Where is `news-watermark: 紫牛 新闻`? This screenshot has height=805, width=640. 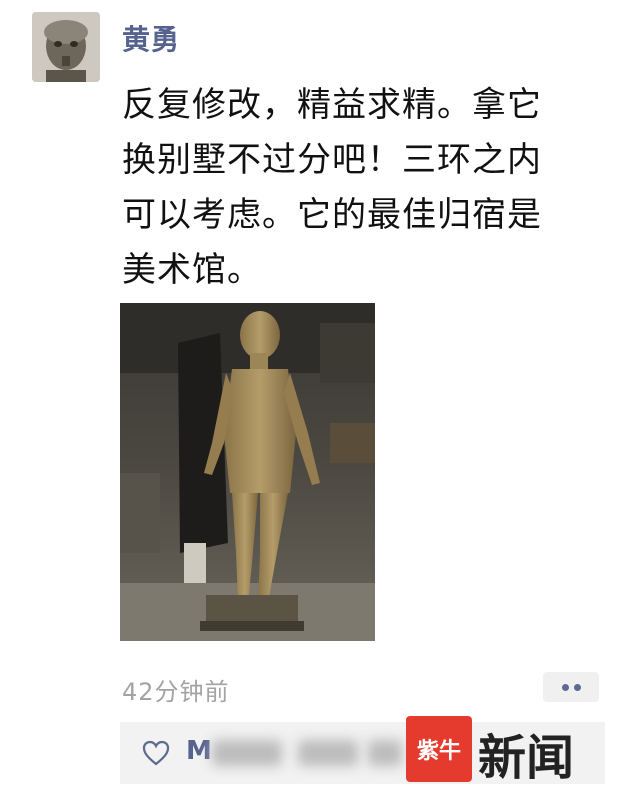
news-watermark: 紫牛 新闻 is located at coordinates (506, 751).